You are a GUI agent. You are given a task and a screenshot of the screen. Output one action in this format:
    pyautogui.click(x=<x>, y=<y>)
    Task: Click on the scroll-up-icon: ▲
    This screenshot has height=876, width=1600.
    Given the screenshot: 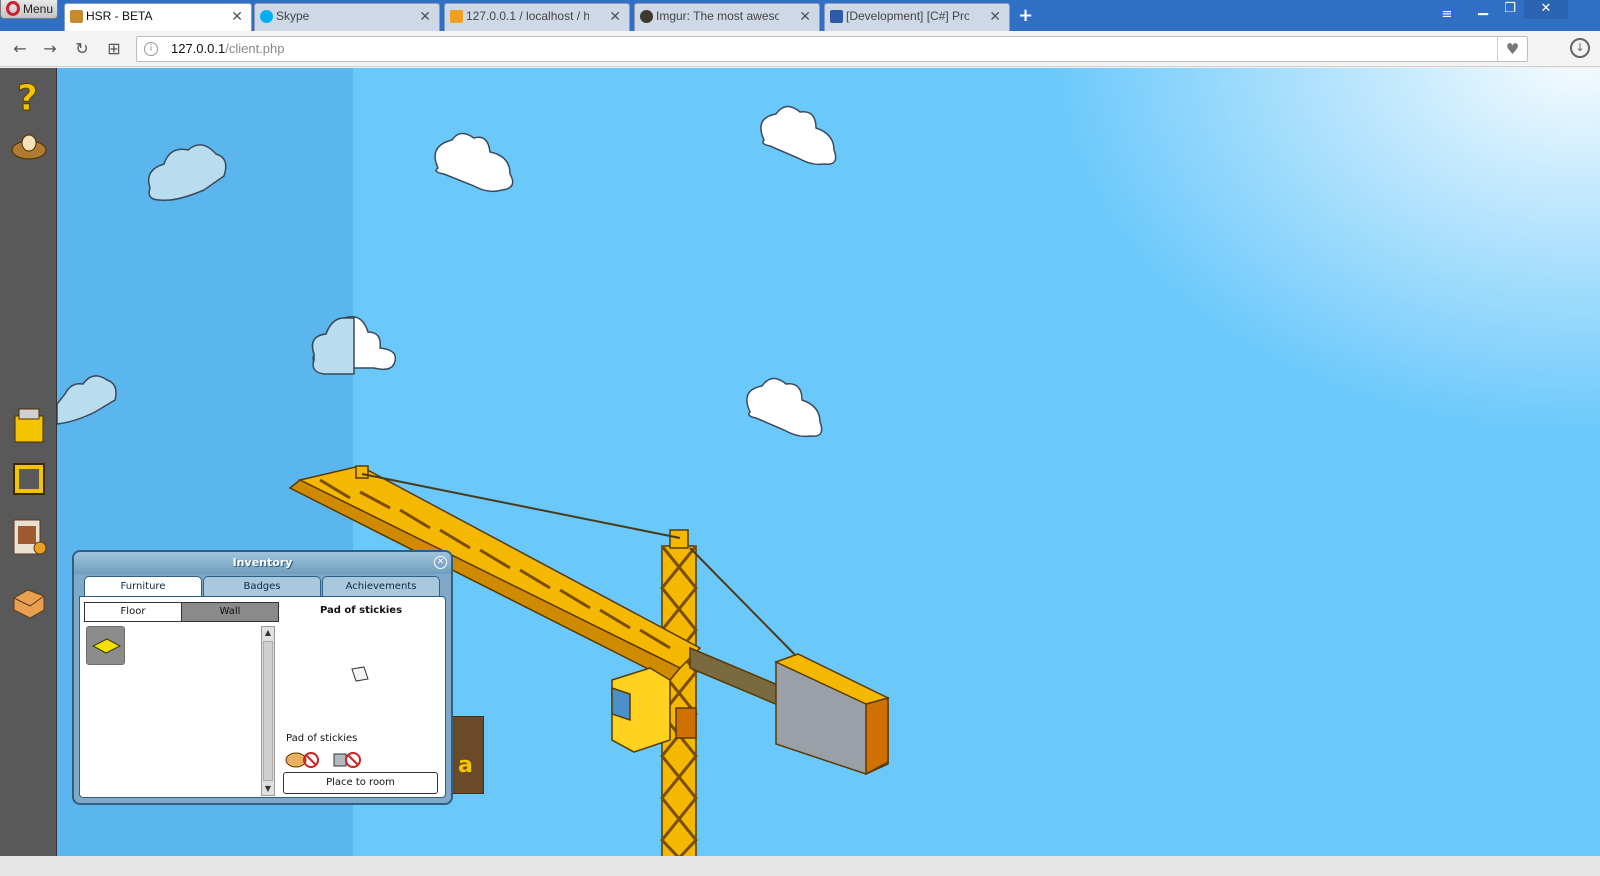 What is the action you would take?
    pyautogui.click(x=268, y=633)
    